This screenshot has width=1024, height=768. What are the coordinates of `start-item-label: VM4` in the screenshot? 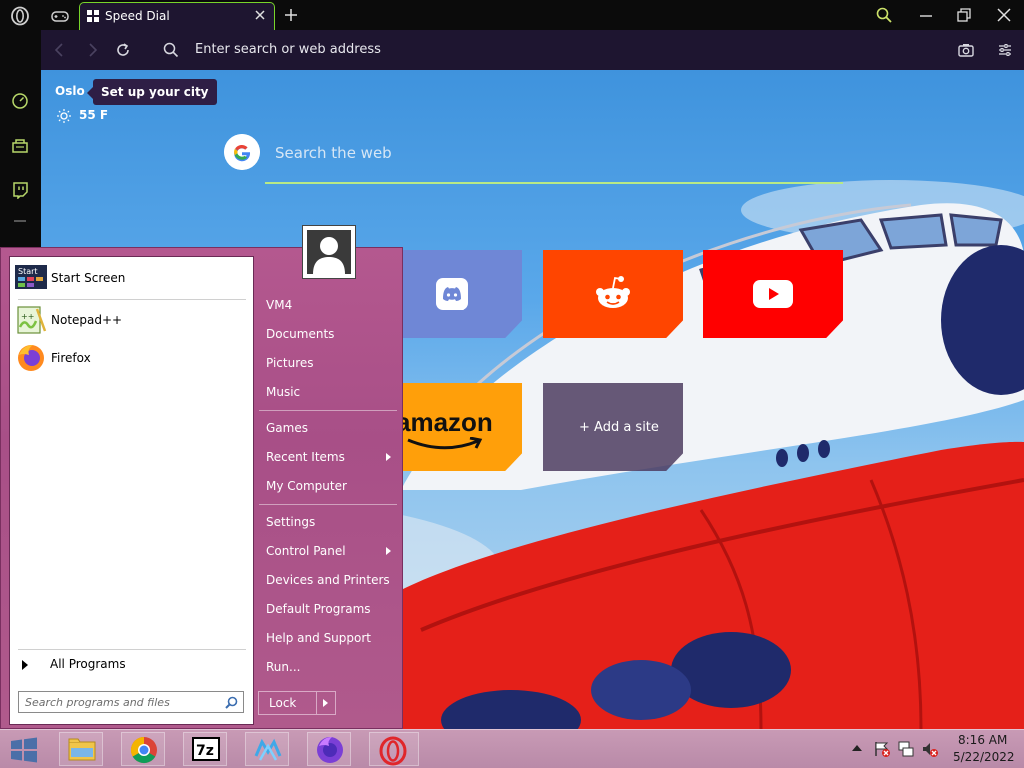 It's located at (279, 305).